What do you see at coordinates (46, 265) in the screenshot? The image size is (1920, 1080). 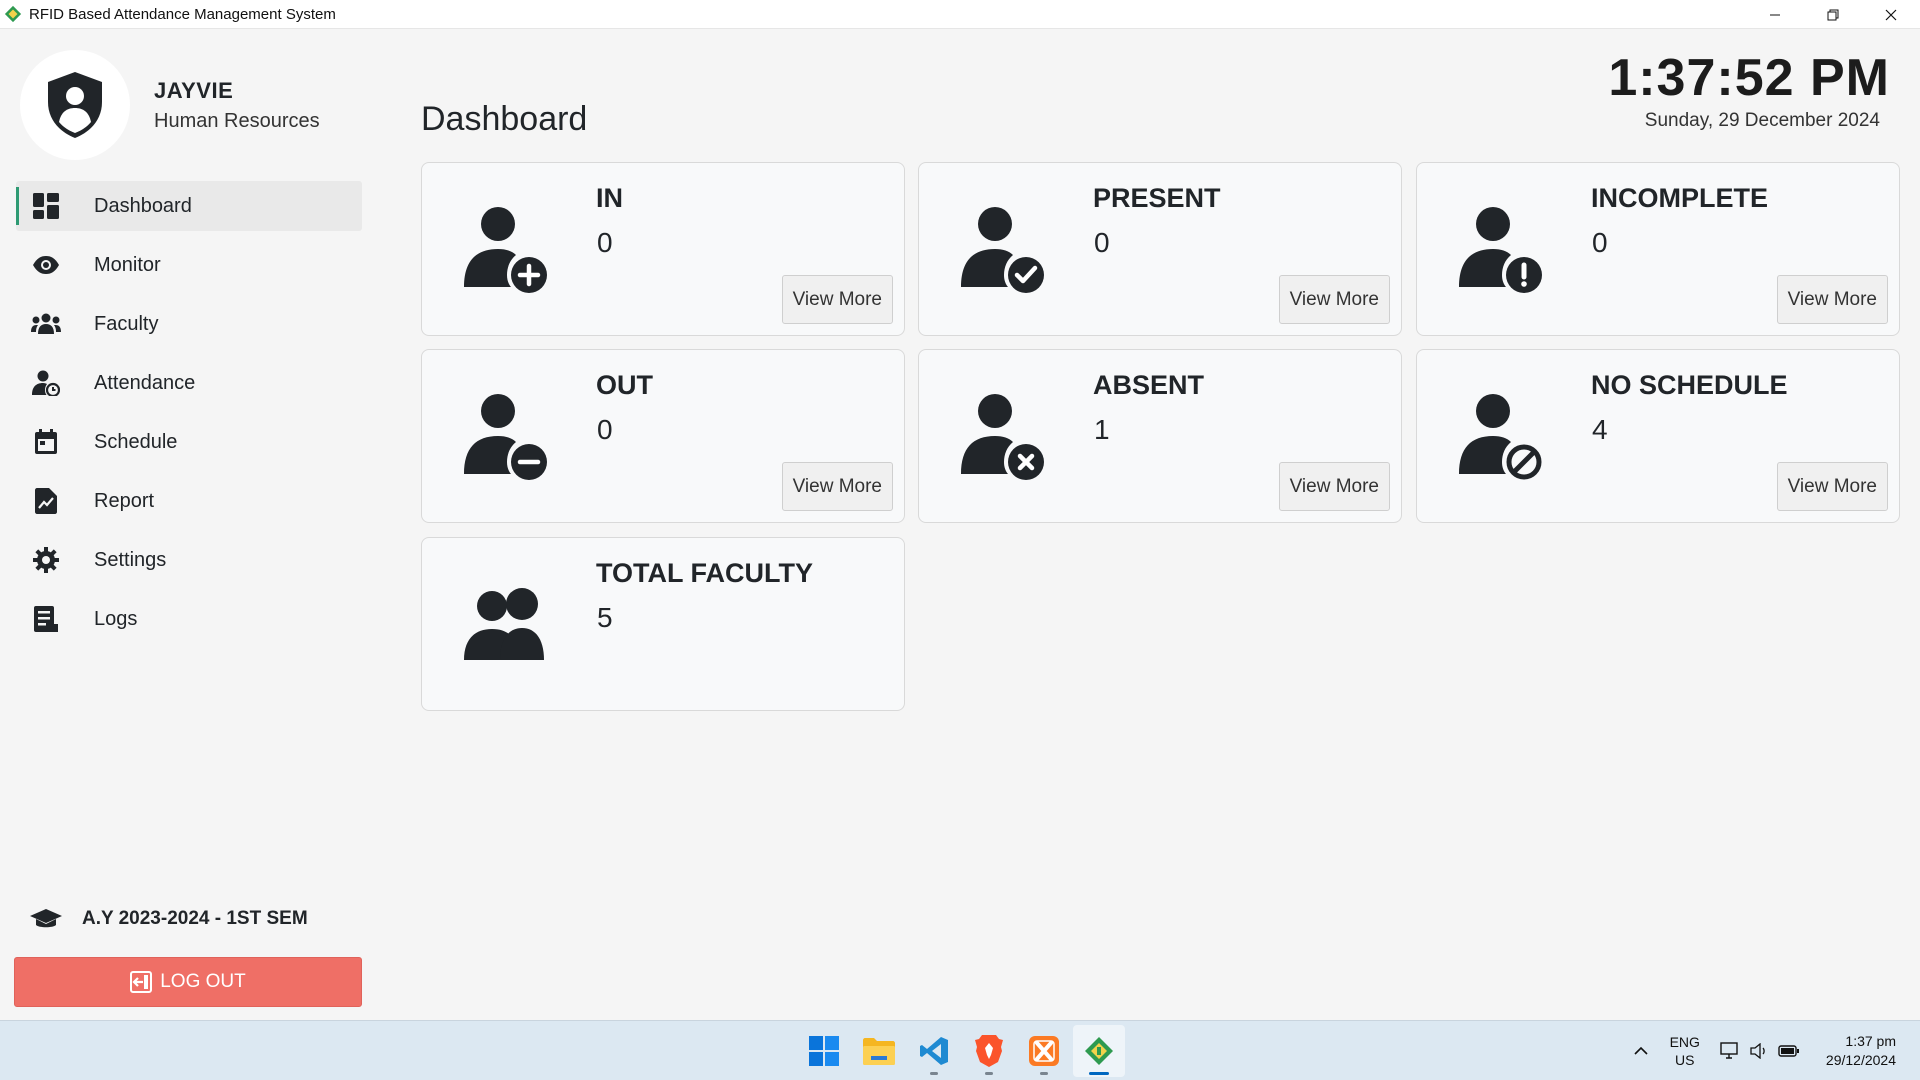 I see `eye-icon` at bounding box center [46, 265].